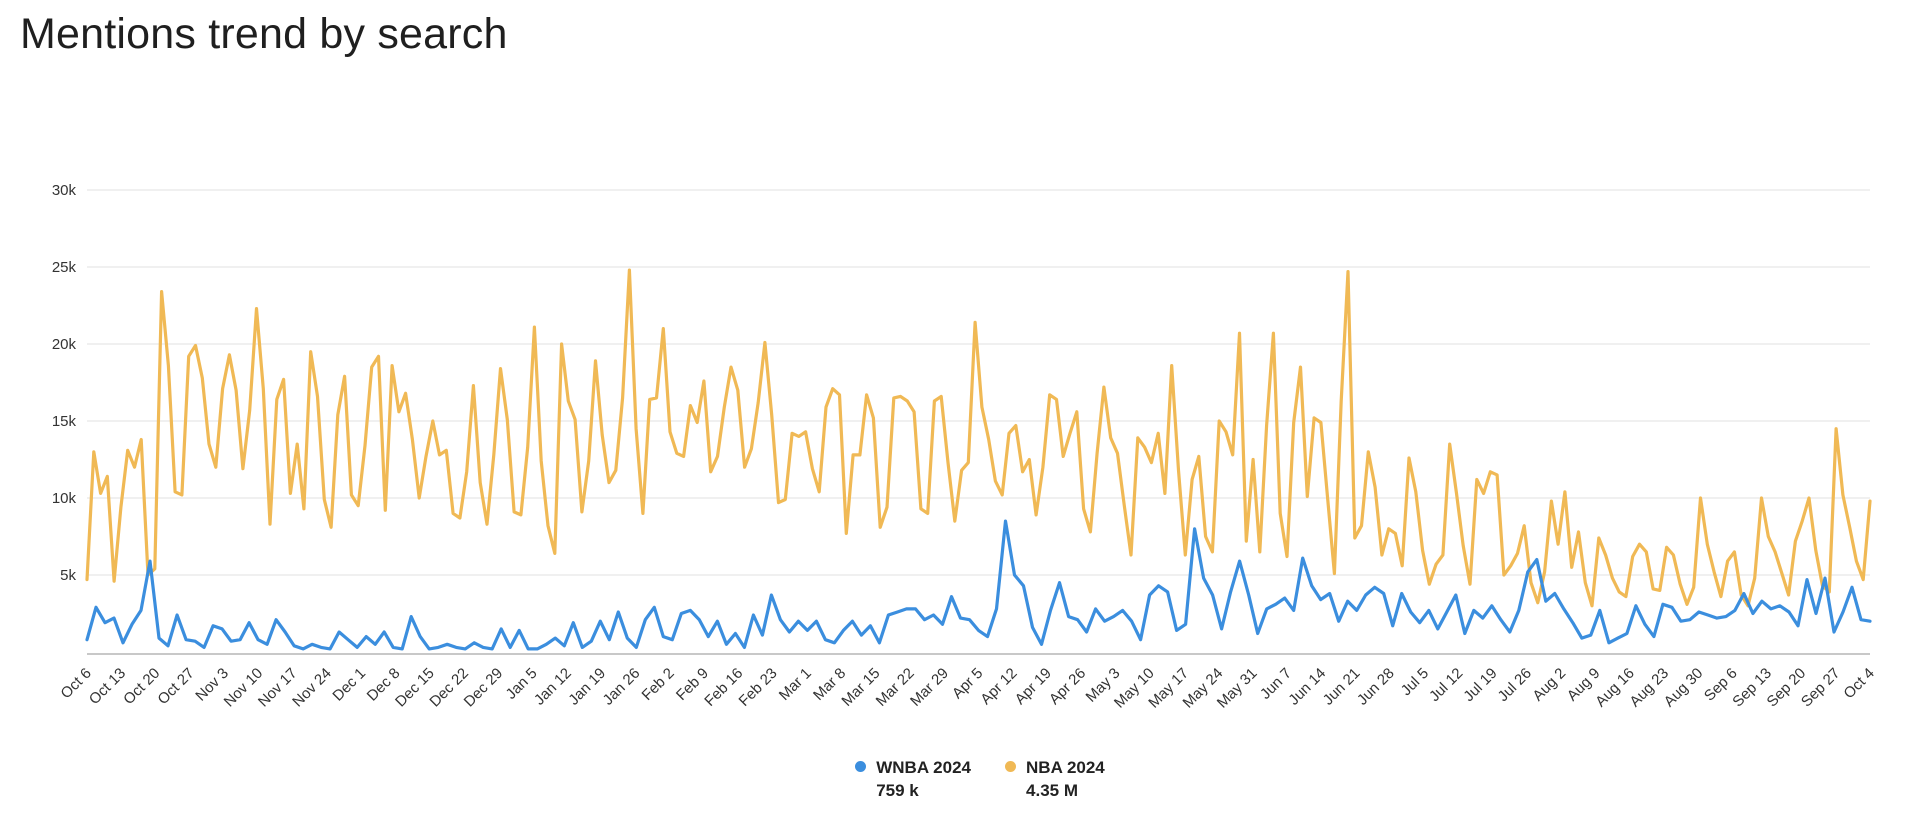 Image resolution: width=1920 pixels, height=822 pixels. I want to click on x-tick-label: Feb 2, so click(658, 684).